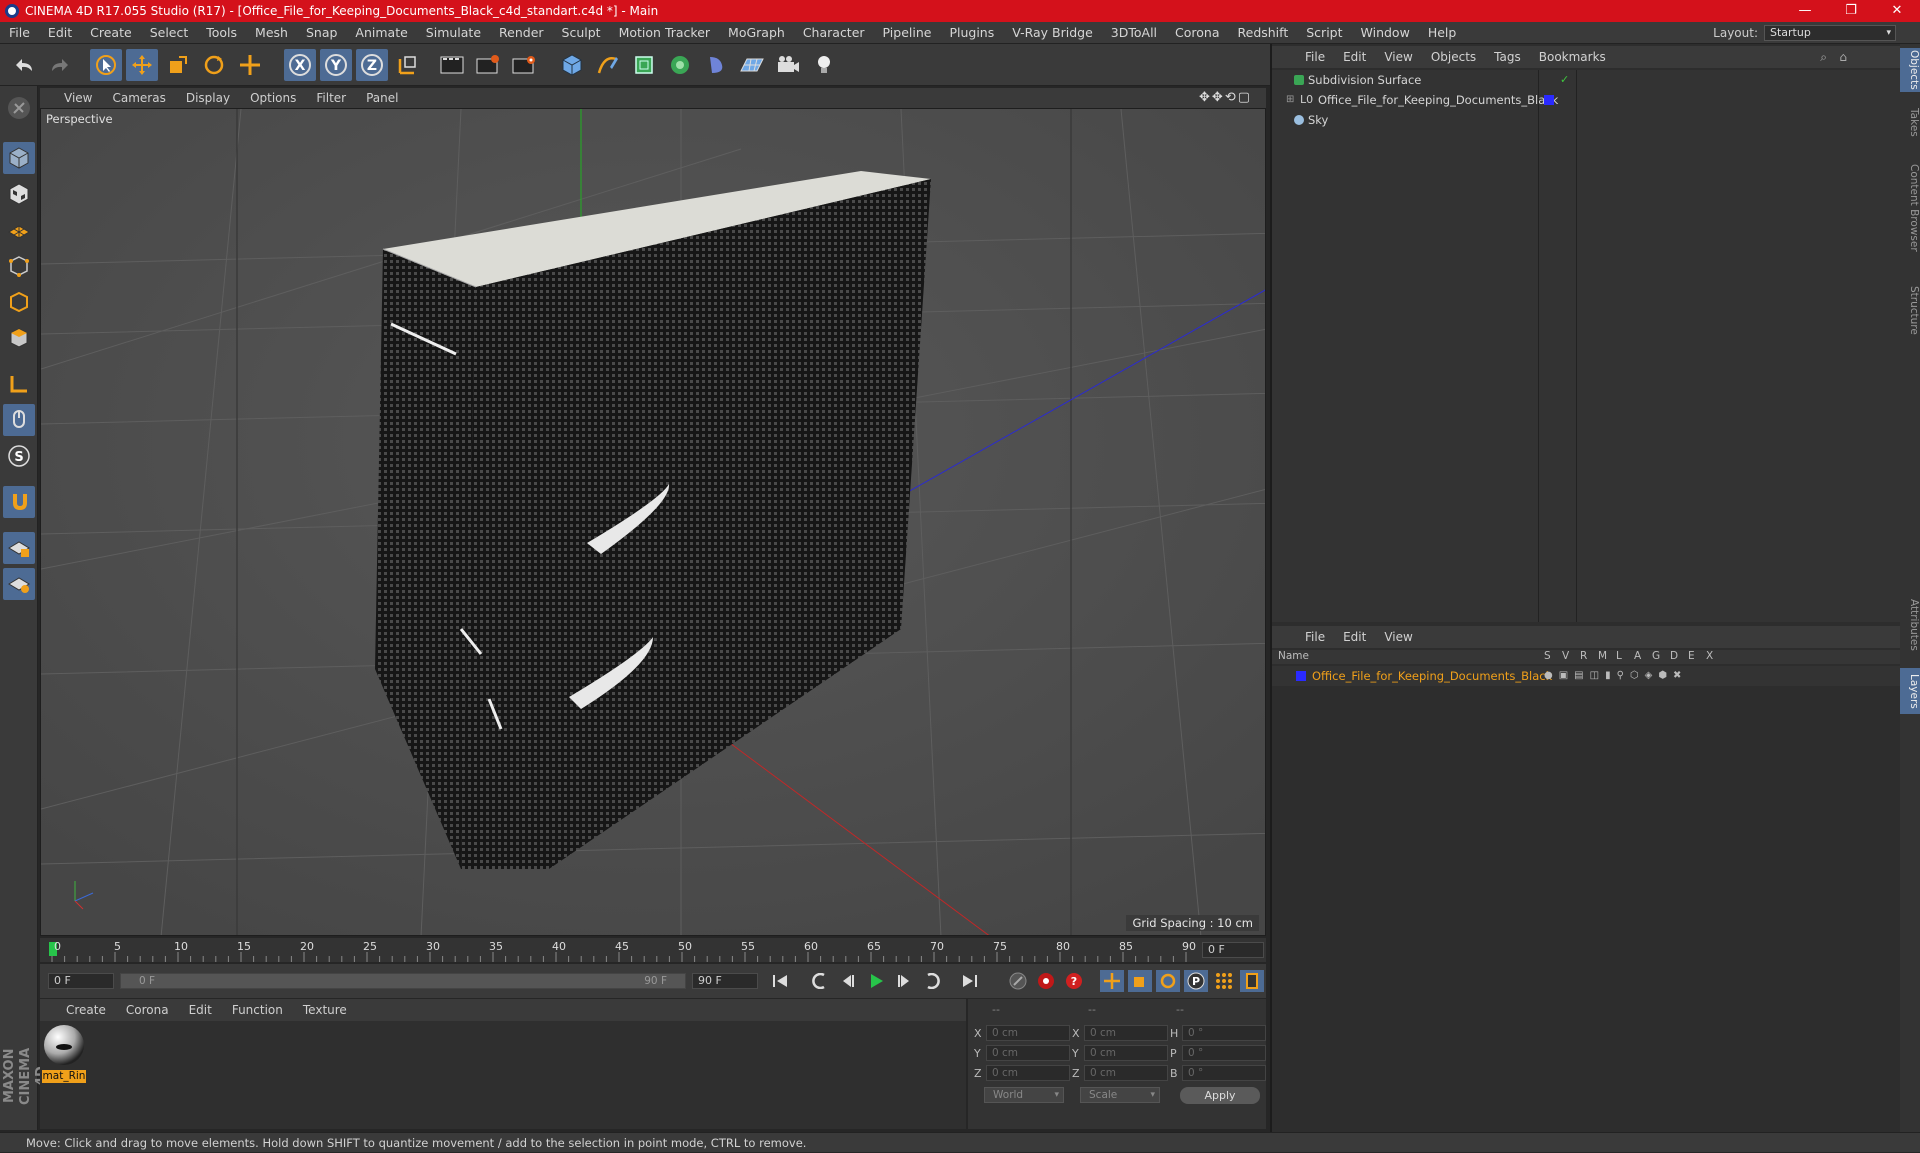 The height and width of the screenshot is (1153, 1920). Describe the element at coordinates (716, 65) in the screenshot. I see `deformer-icon` at that location.